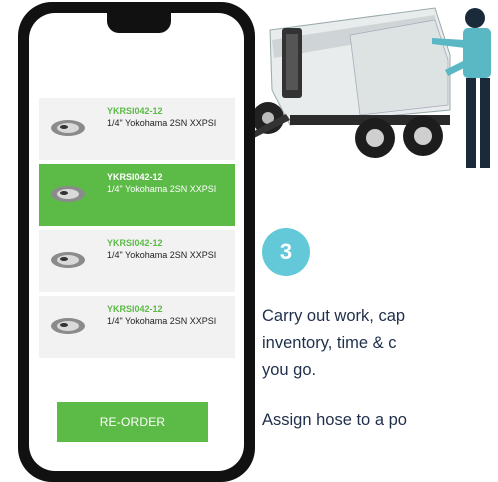 Image resolution: width=498 pixels, height=482 pixels. I want to click on step-text-line: you go., so click(289, 370).